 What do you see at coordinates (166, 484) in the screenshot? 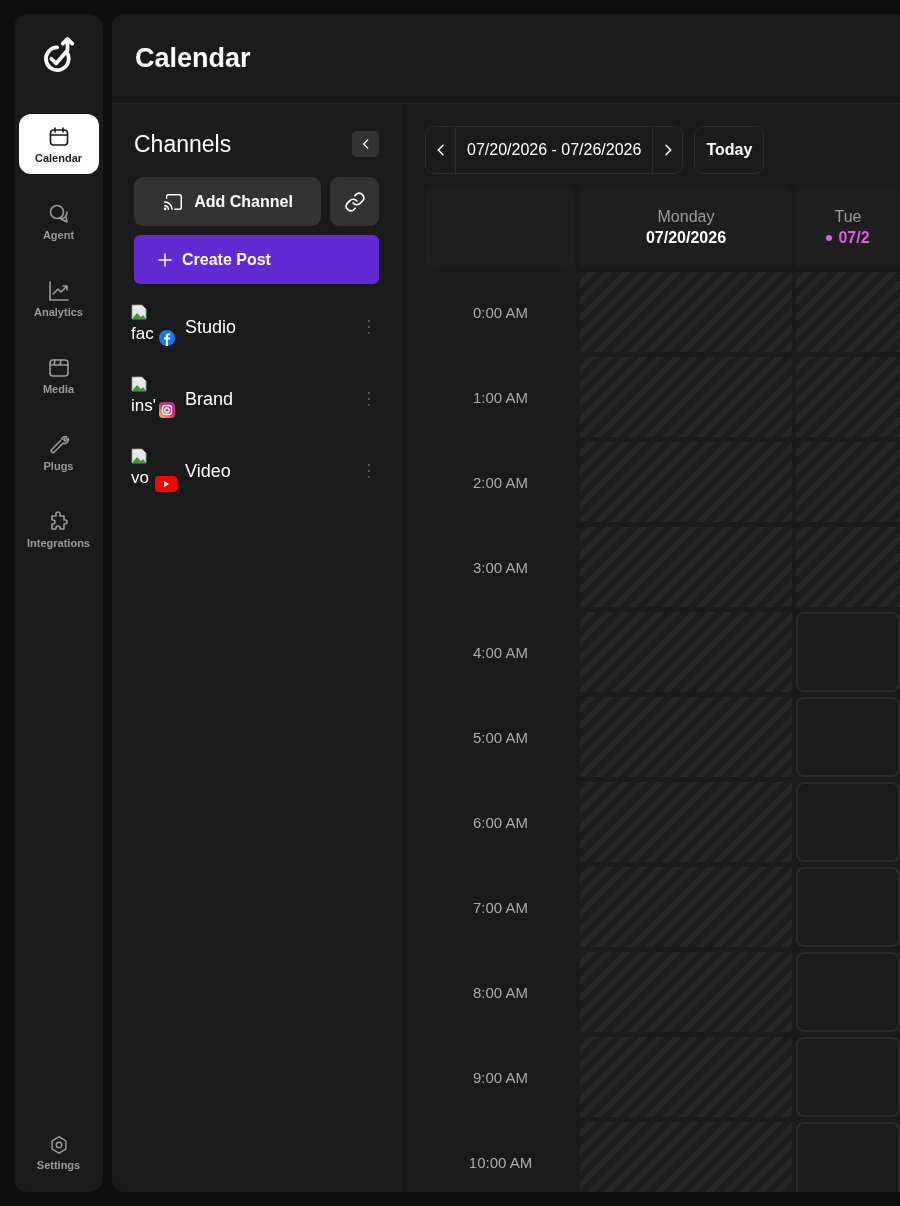
I see `play-button-icon` at bounding box center [166, 484].